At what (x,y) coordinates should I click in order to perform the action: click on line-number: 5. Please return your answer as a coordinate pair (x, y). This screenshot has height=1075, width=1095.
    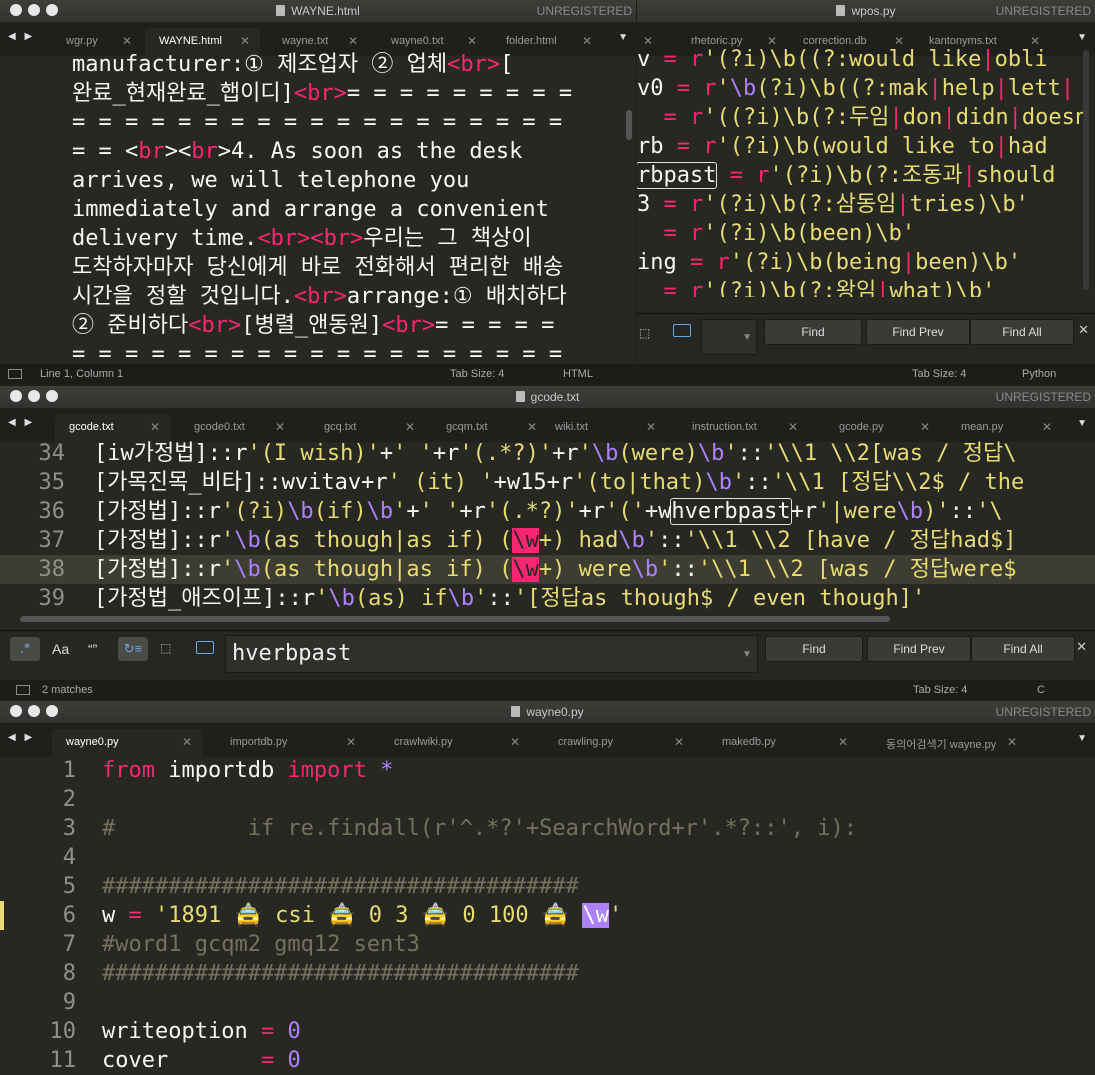
    Looking at the image, I should click on (69, 886).